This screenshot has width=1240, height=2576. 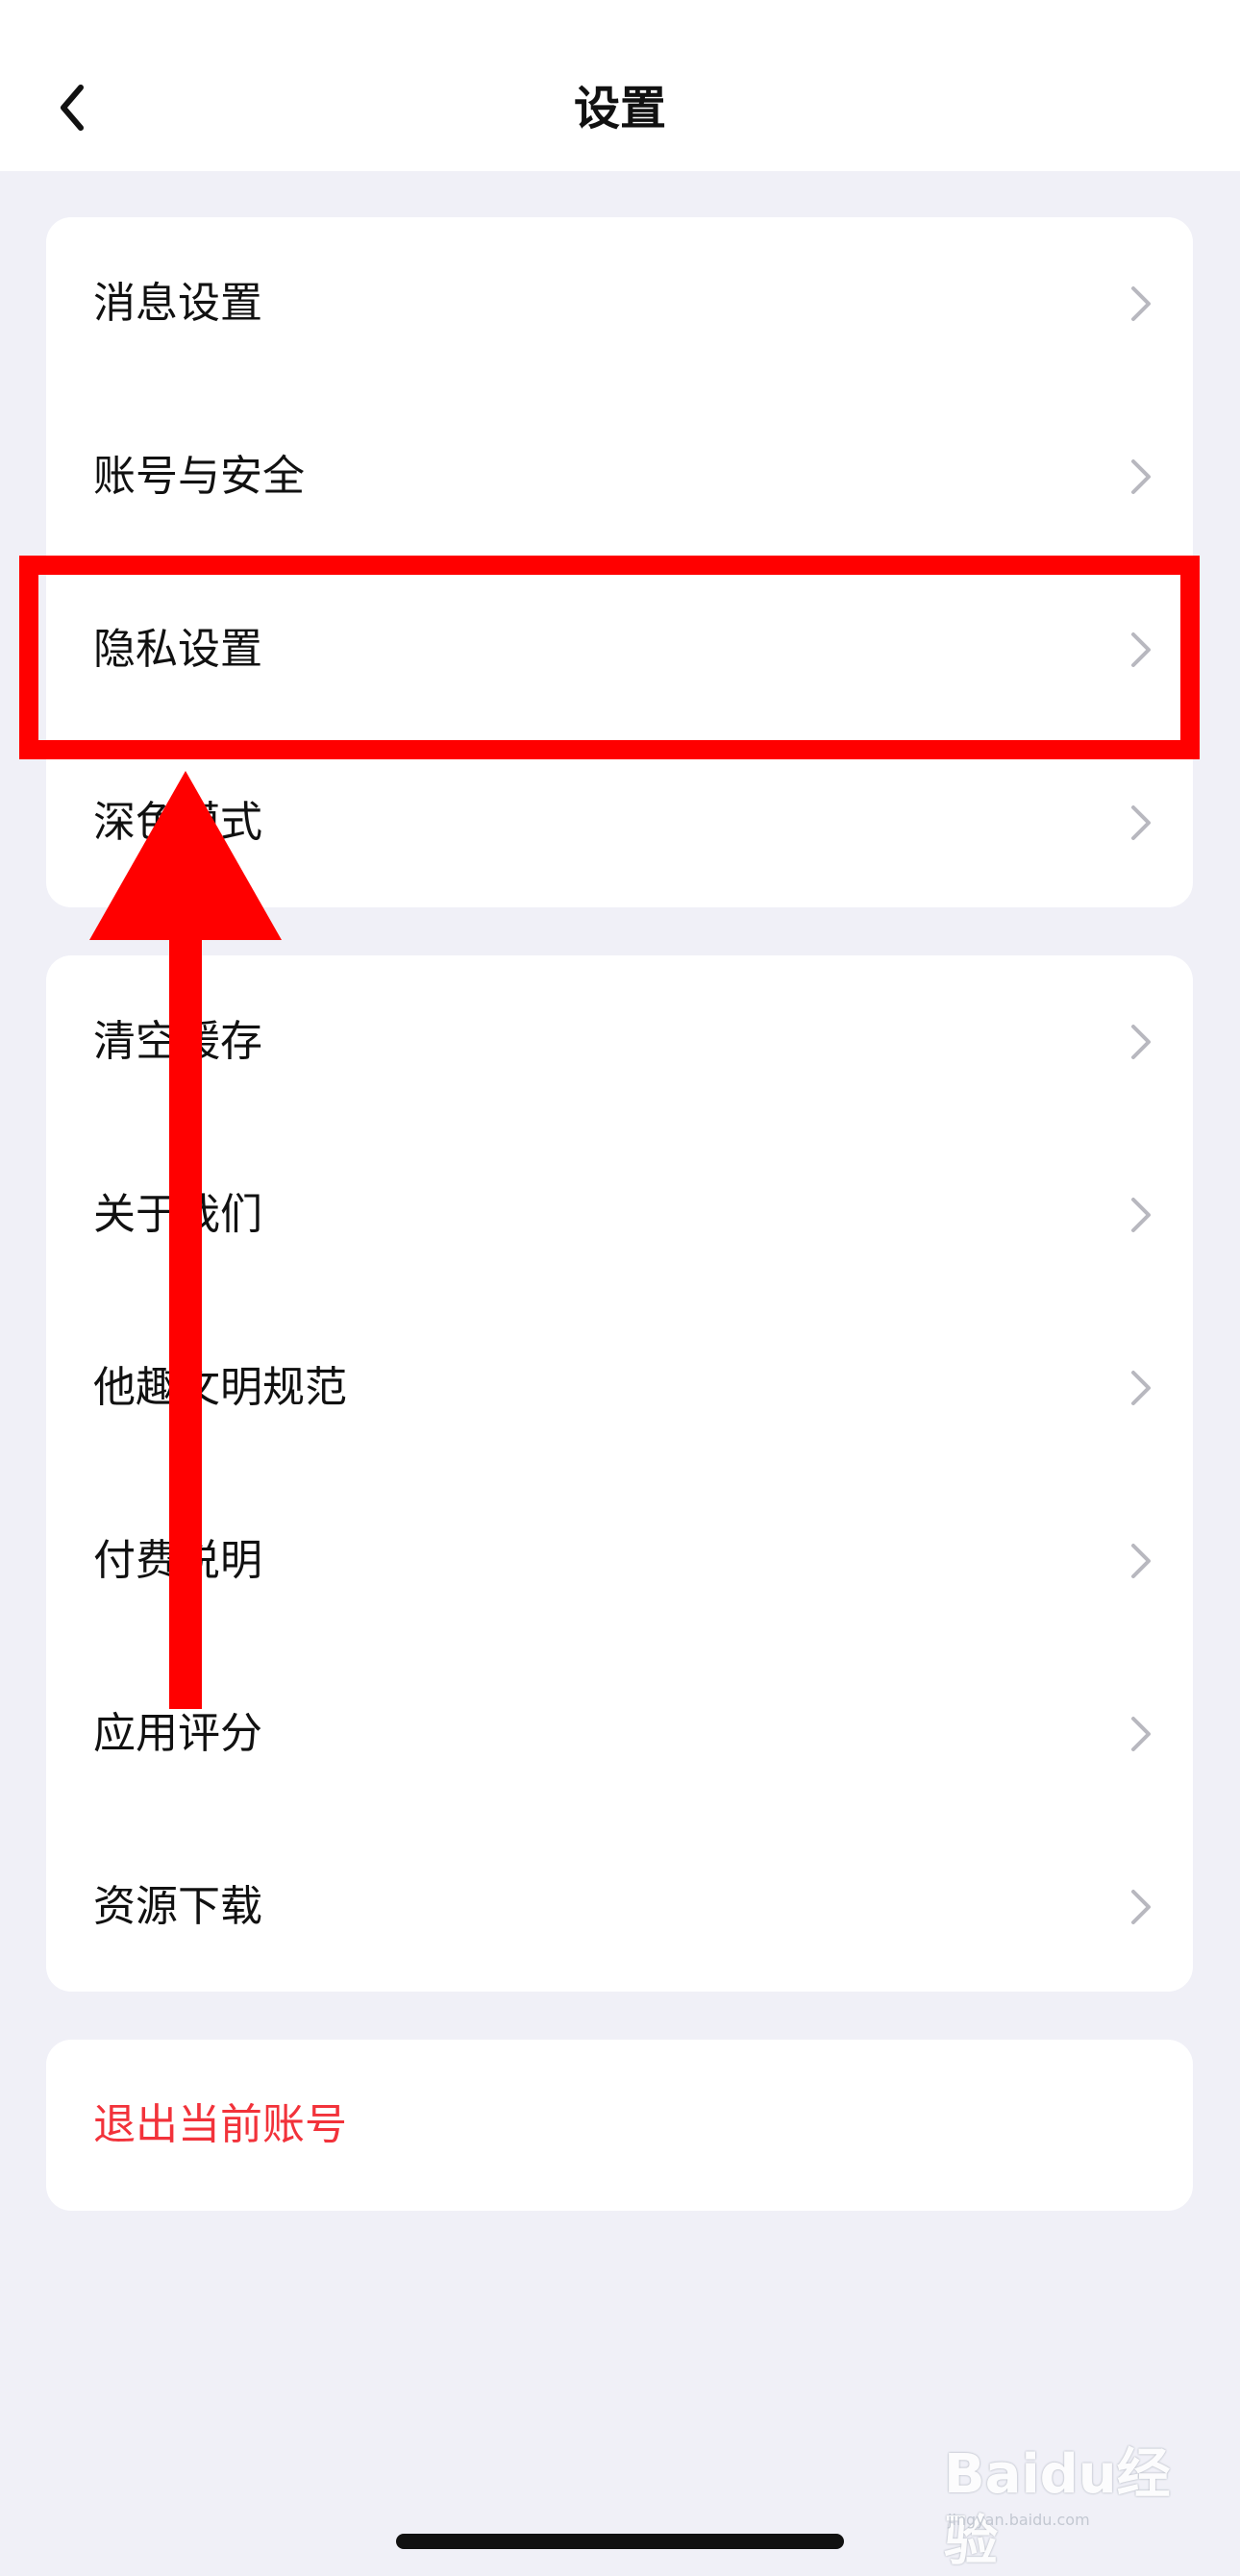 I want to click on settings-item-rate-app: 应用评分, so click(x=619, y=1734).